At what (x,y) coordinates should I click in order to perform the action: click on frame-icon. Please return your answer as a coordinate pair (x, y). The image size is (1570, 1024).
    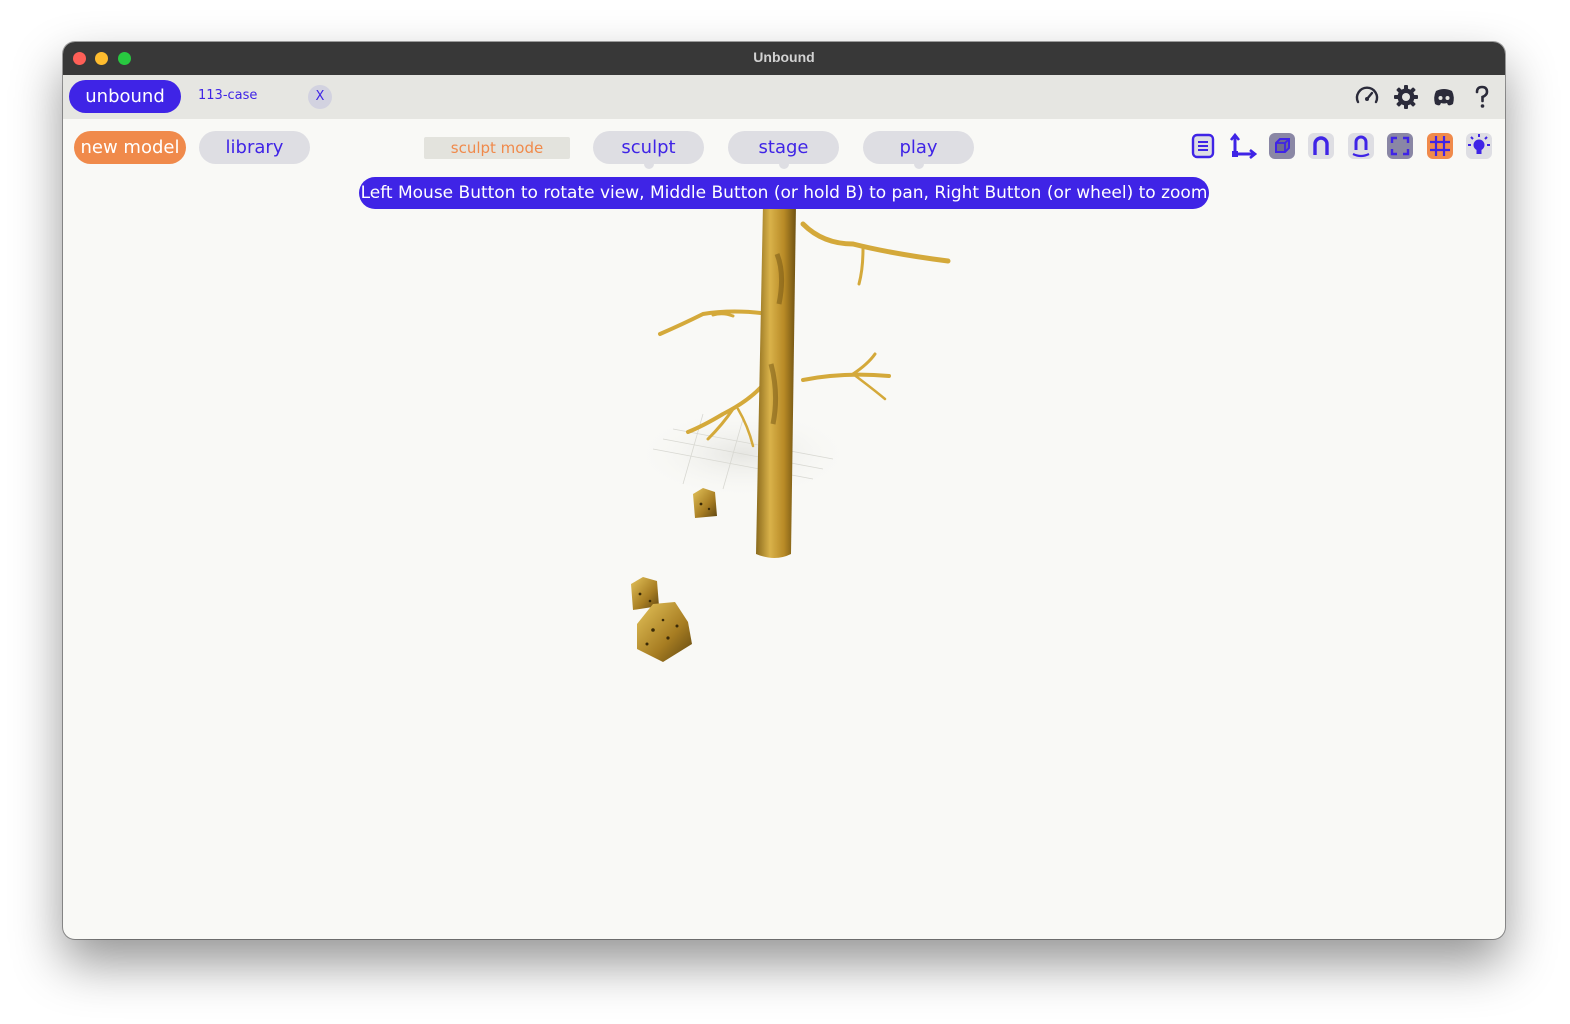
    Looking at the image, I should click on (1400, 146).